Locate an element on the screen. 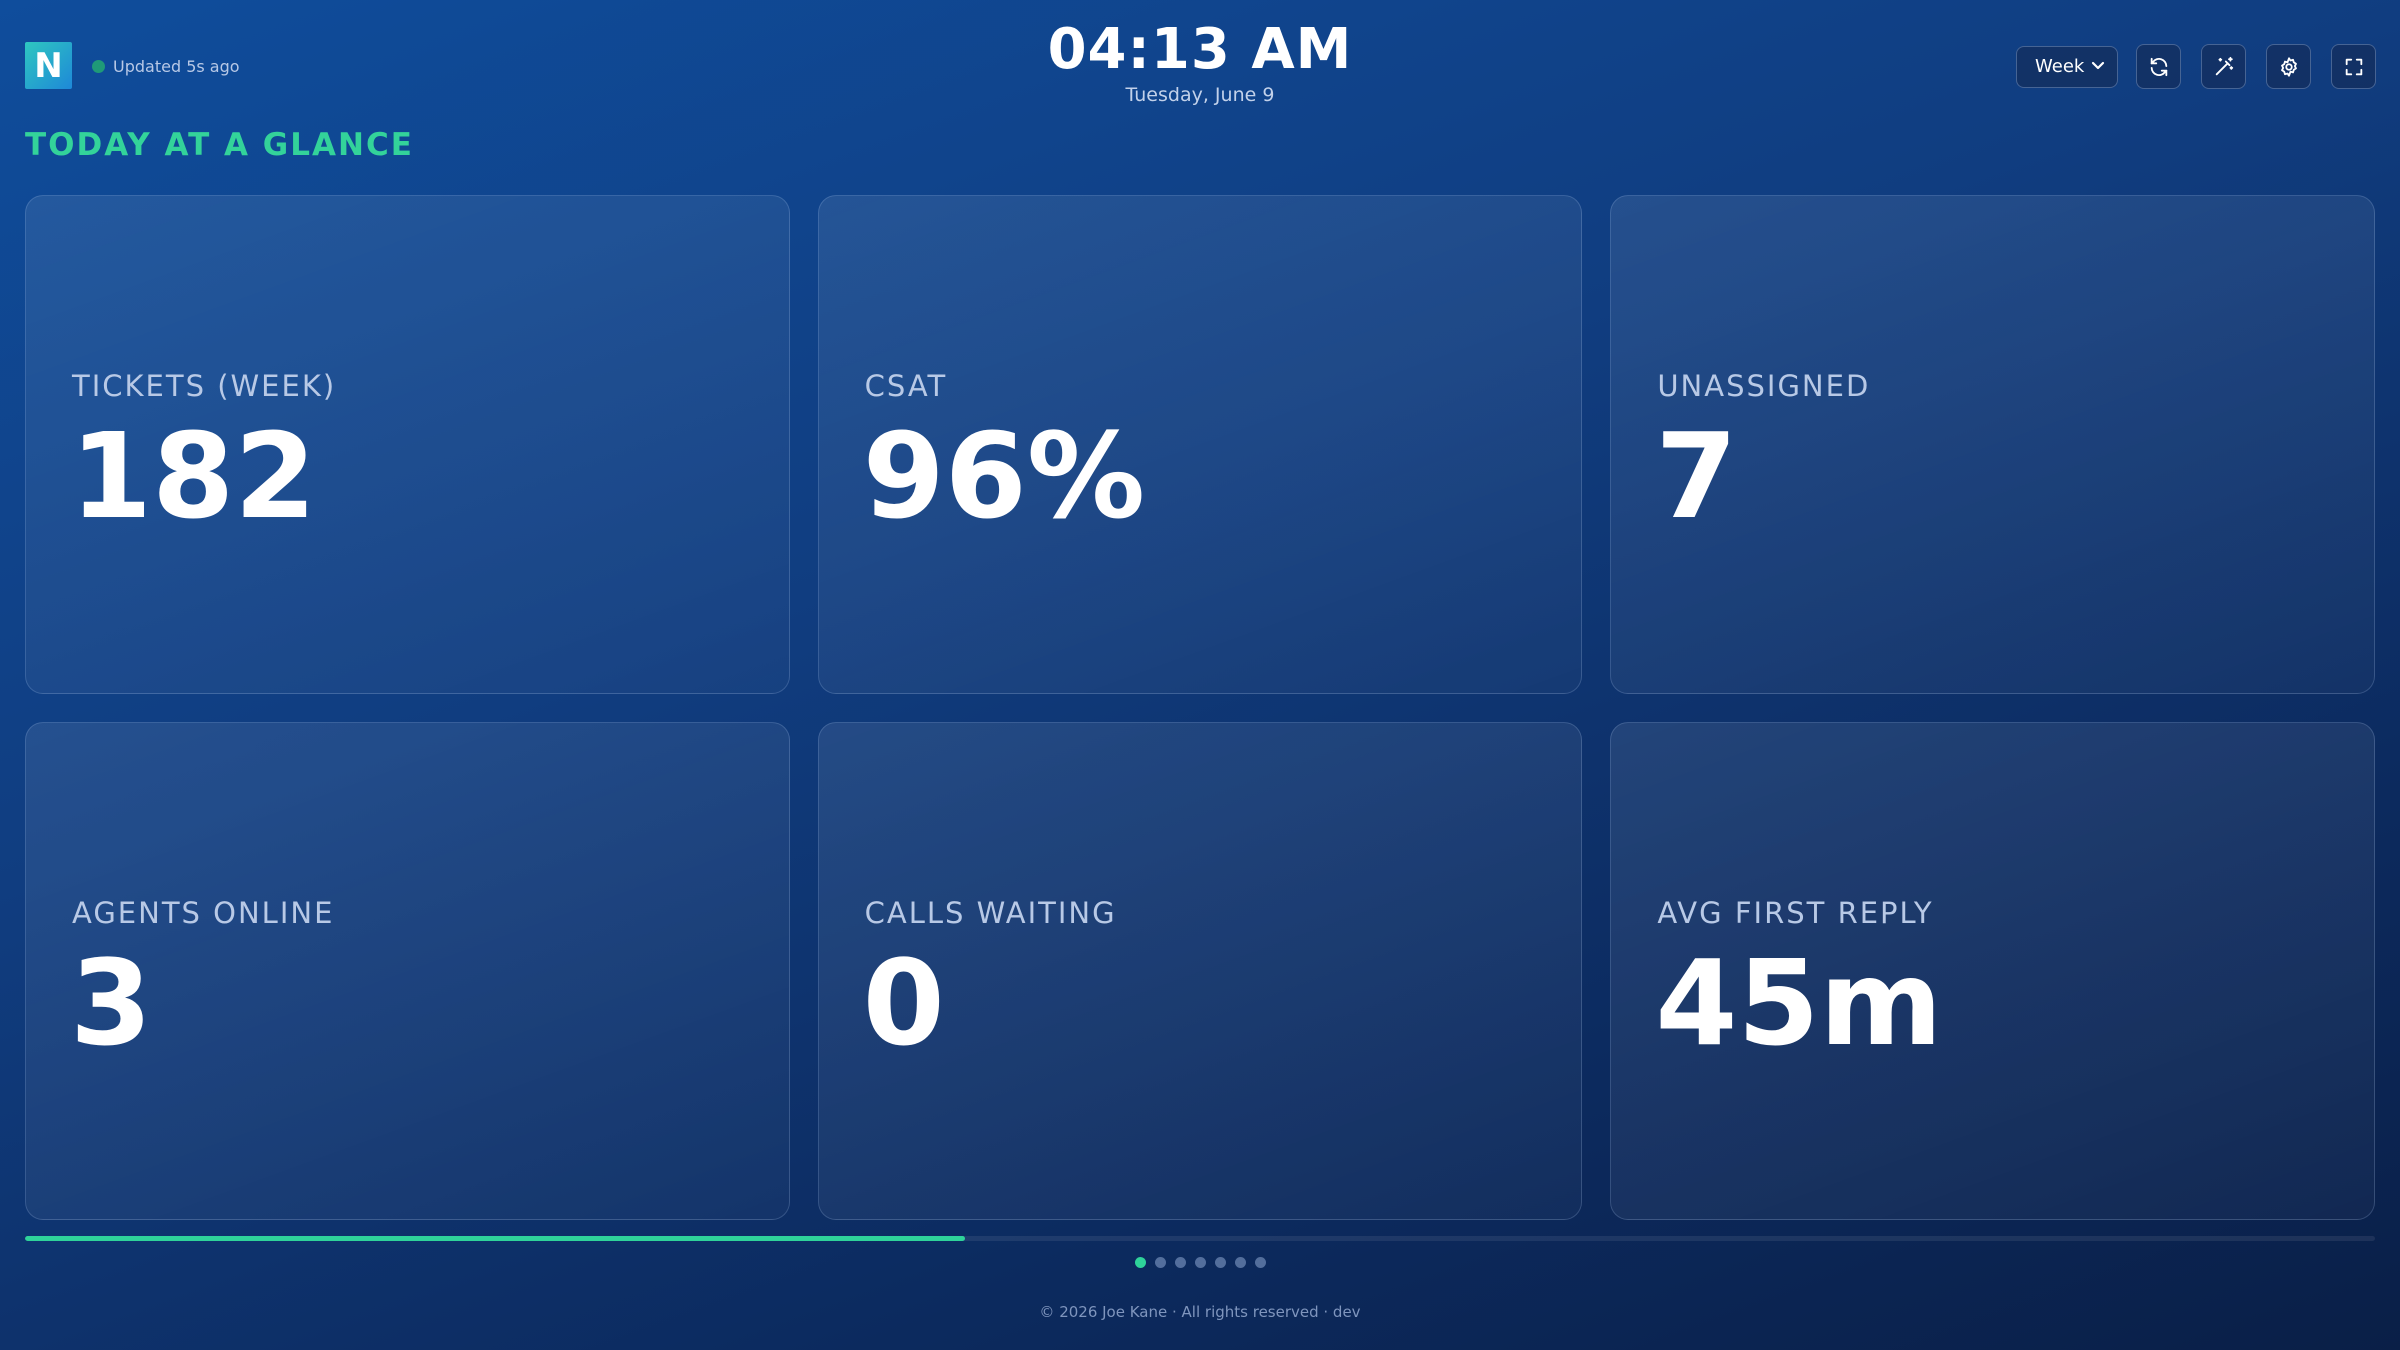 This screenshot has width=2400, height=1350. rotation-progress is located at coordinates (1200, 1238).